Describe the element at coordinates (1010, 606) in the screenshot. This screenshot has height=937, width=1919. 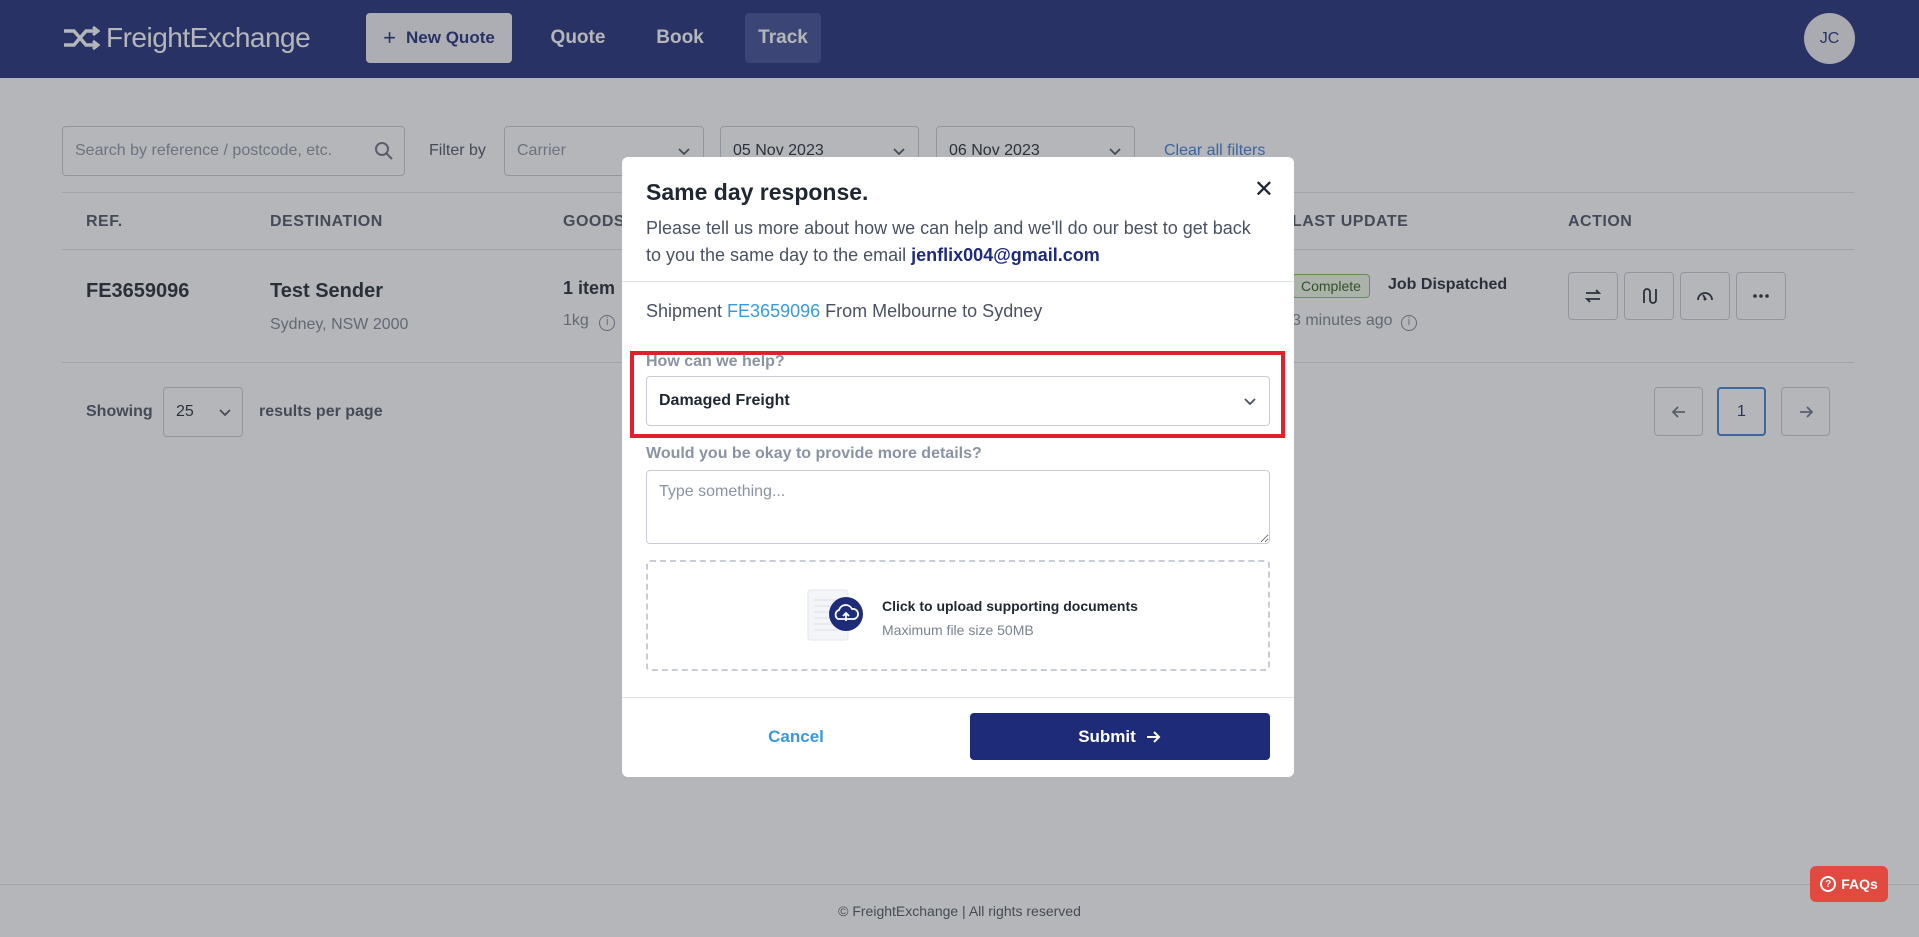
I see `upload-title: Click to upload supporting documents` at that location.